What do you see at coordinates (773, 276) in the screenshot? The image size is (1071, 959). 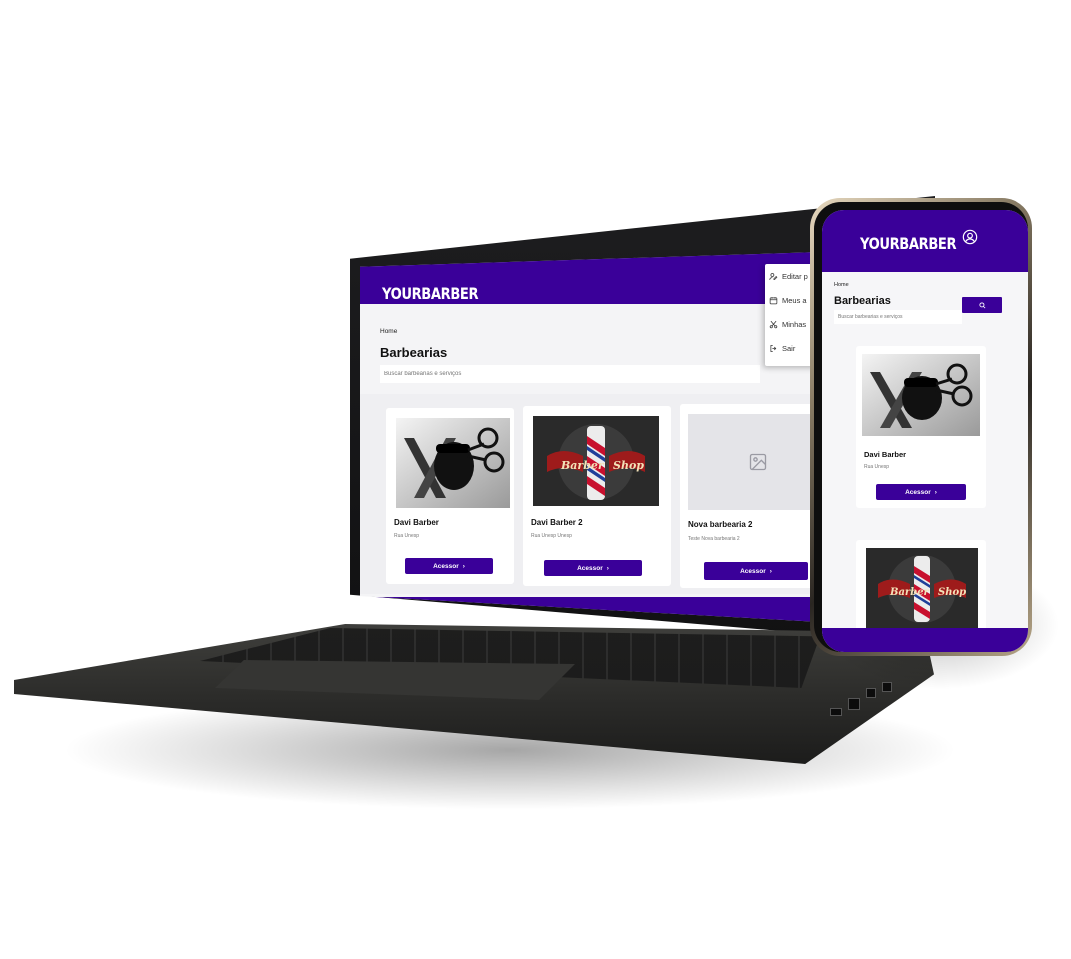 I see `edit-profile-icon` at bounding box center [773, 276].